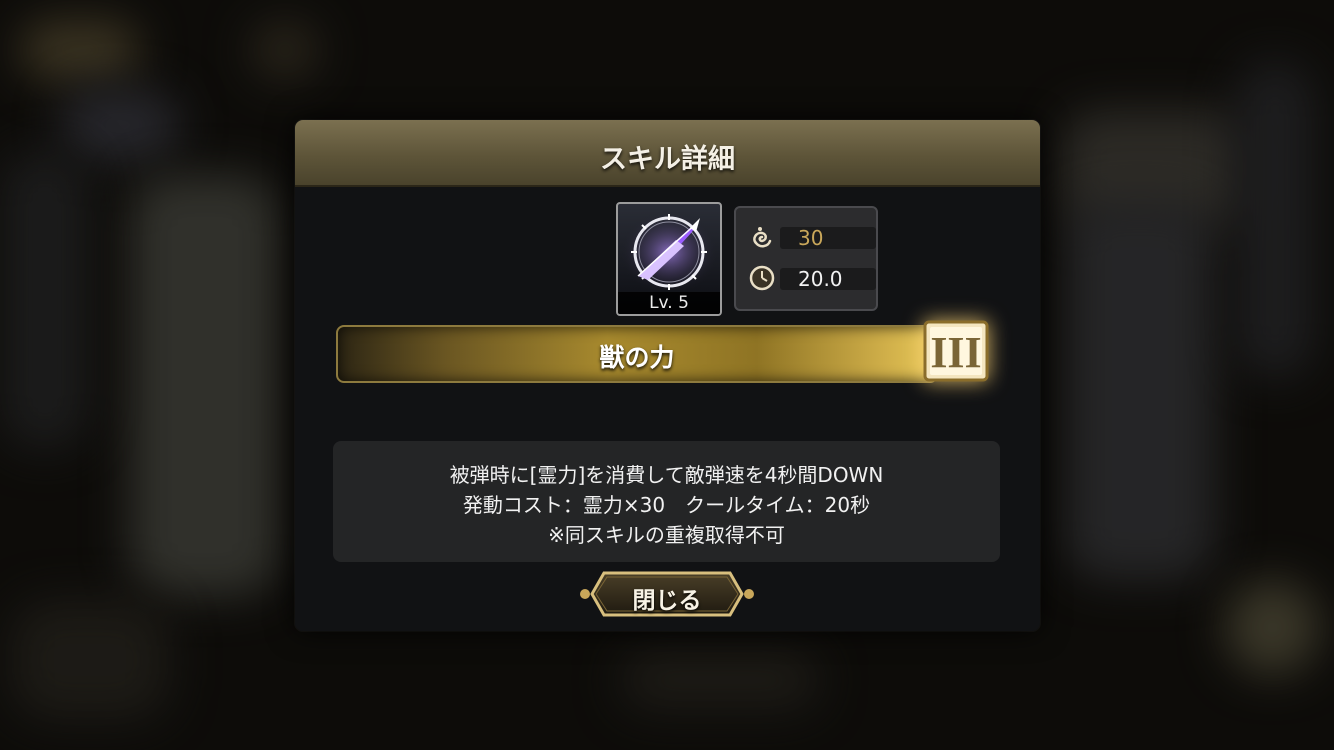 The height and width of the screenshot is (750, 1334). Describe the element at coordinates (828, 238) in the screenshot. I see `skill-cost-value: 30` at that location.